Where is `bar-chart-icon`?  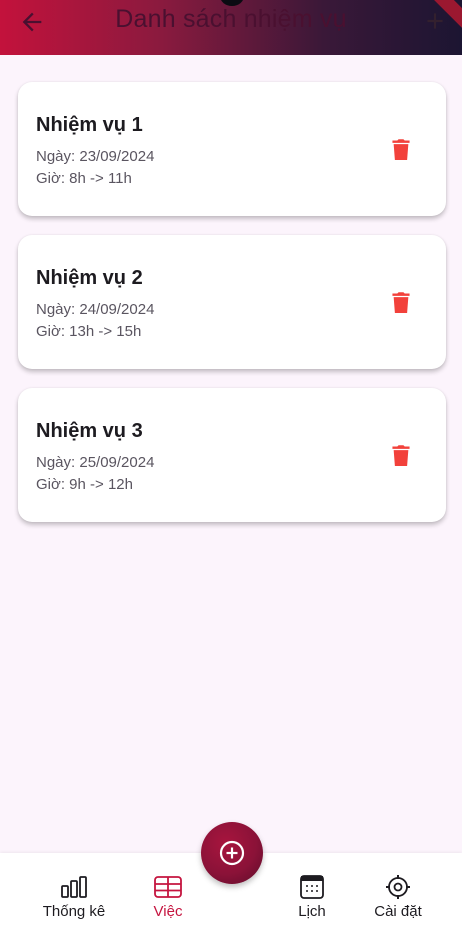
bar-chart-icon is located at coordinates (74, 887).